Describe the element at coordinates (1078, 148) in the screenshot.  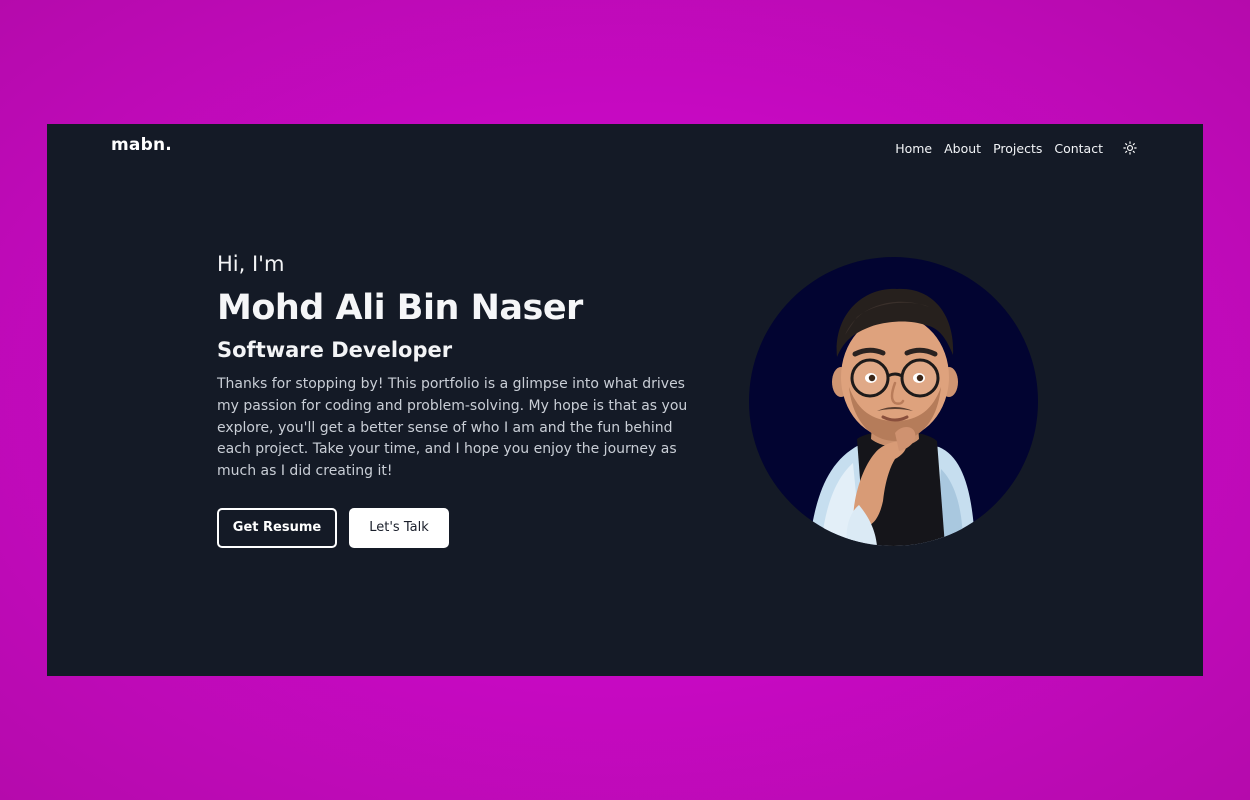
I see `nav-link-contact: Contact` at that location.